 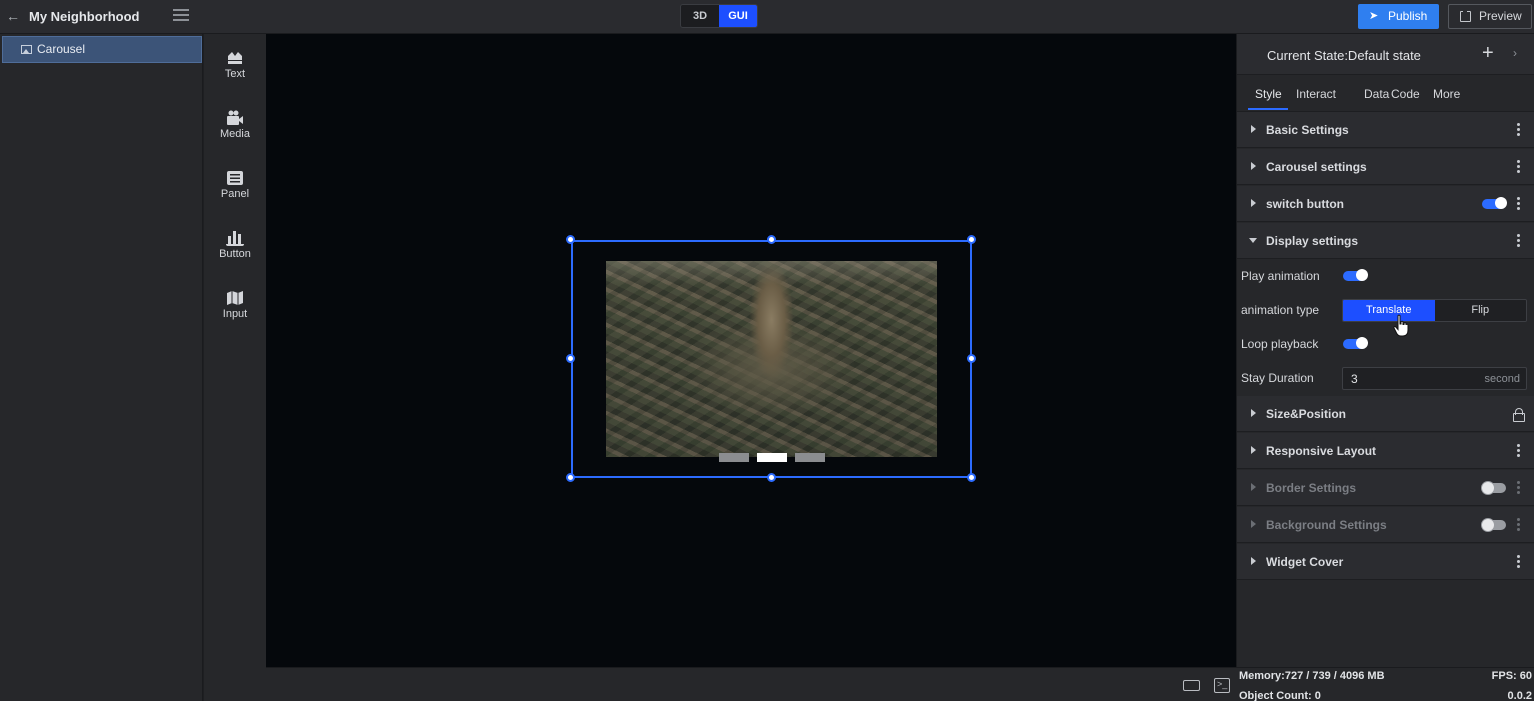 I want to click on mode-gui-button: GUI, so click(x=738, y=16).